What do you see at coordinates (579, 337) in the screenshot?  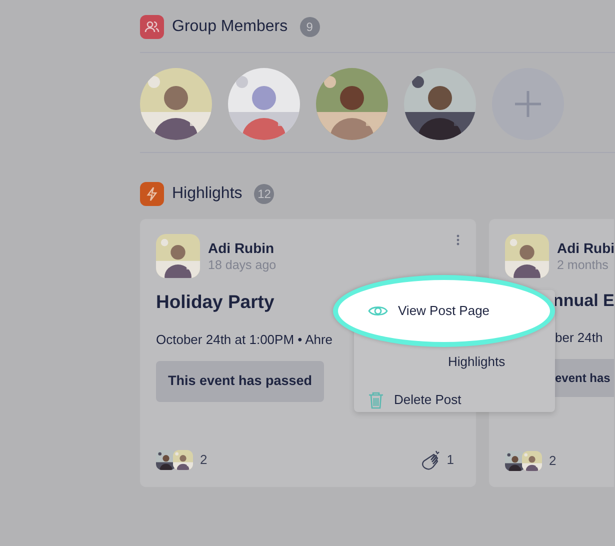 I see `event-details: ber 24th` at bounding box center [579, 337].